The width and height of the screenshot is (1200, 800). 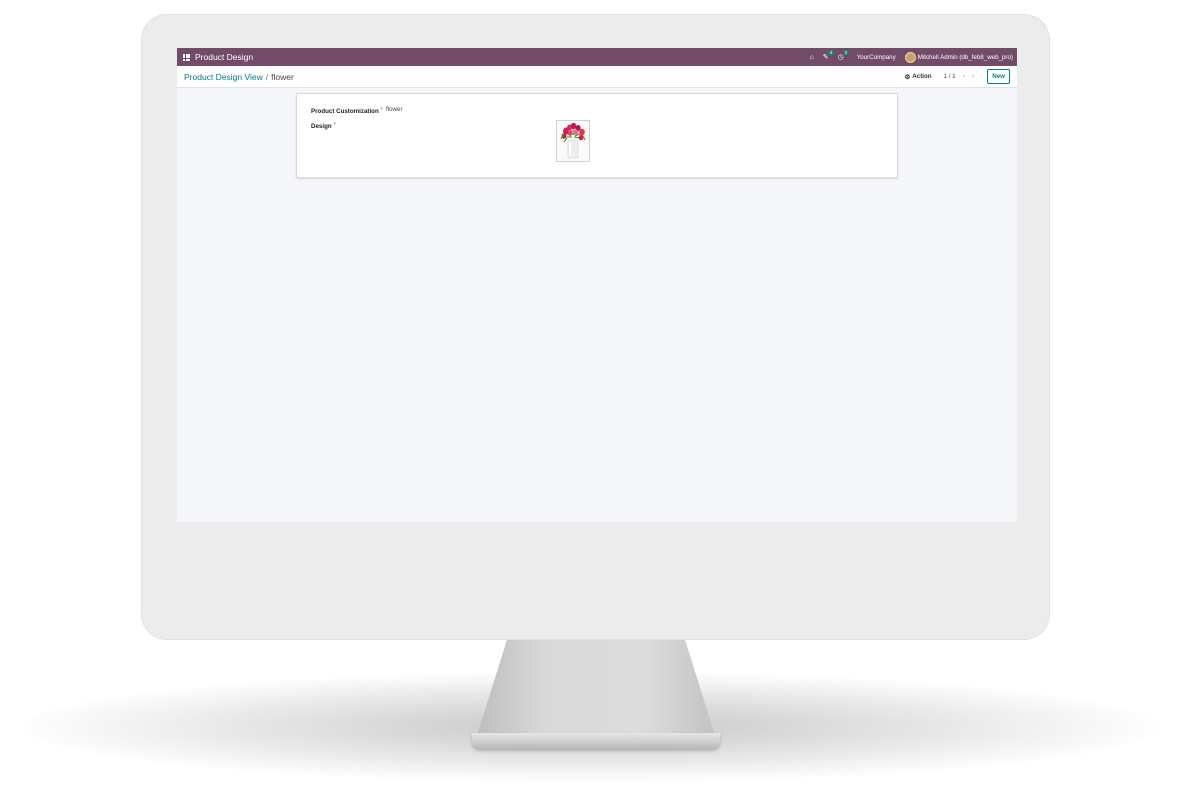 I want to click on action-button: ⚙ Action, so click(x=917, y=77).